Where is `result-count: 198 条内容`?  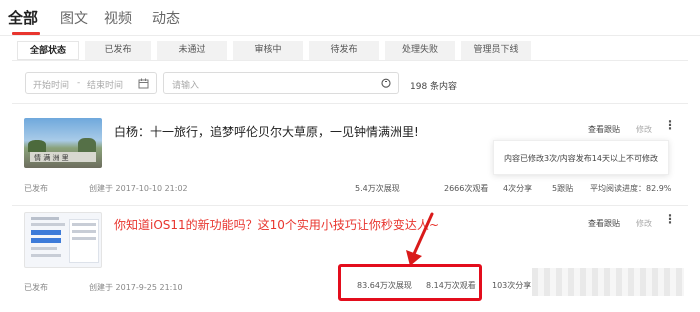 result-count: 198 条内容 is located at coordinates (434, 87).